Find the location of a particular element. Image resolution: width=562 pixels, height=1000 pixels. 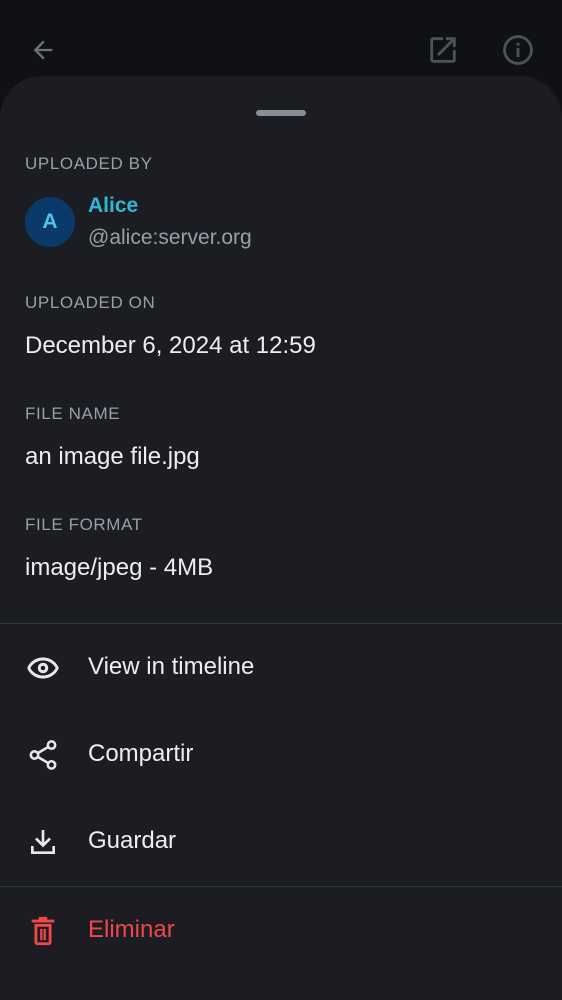

share-label: Compartir is located at coordinates (141, 753).